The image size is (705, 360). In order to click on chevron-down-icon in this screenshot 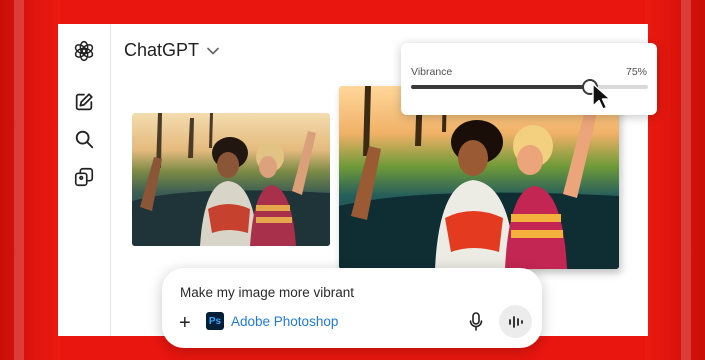, I will do `click(213, 50)`.